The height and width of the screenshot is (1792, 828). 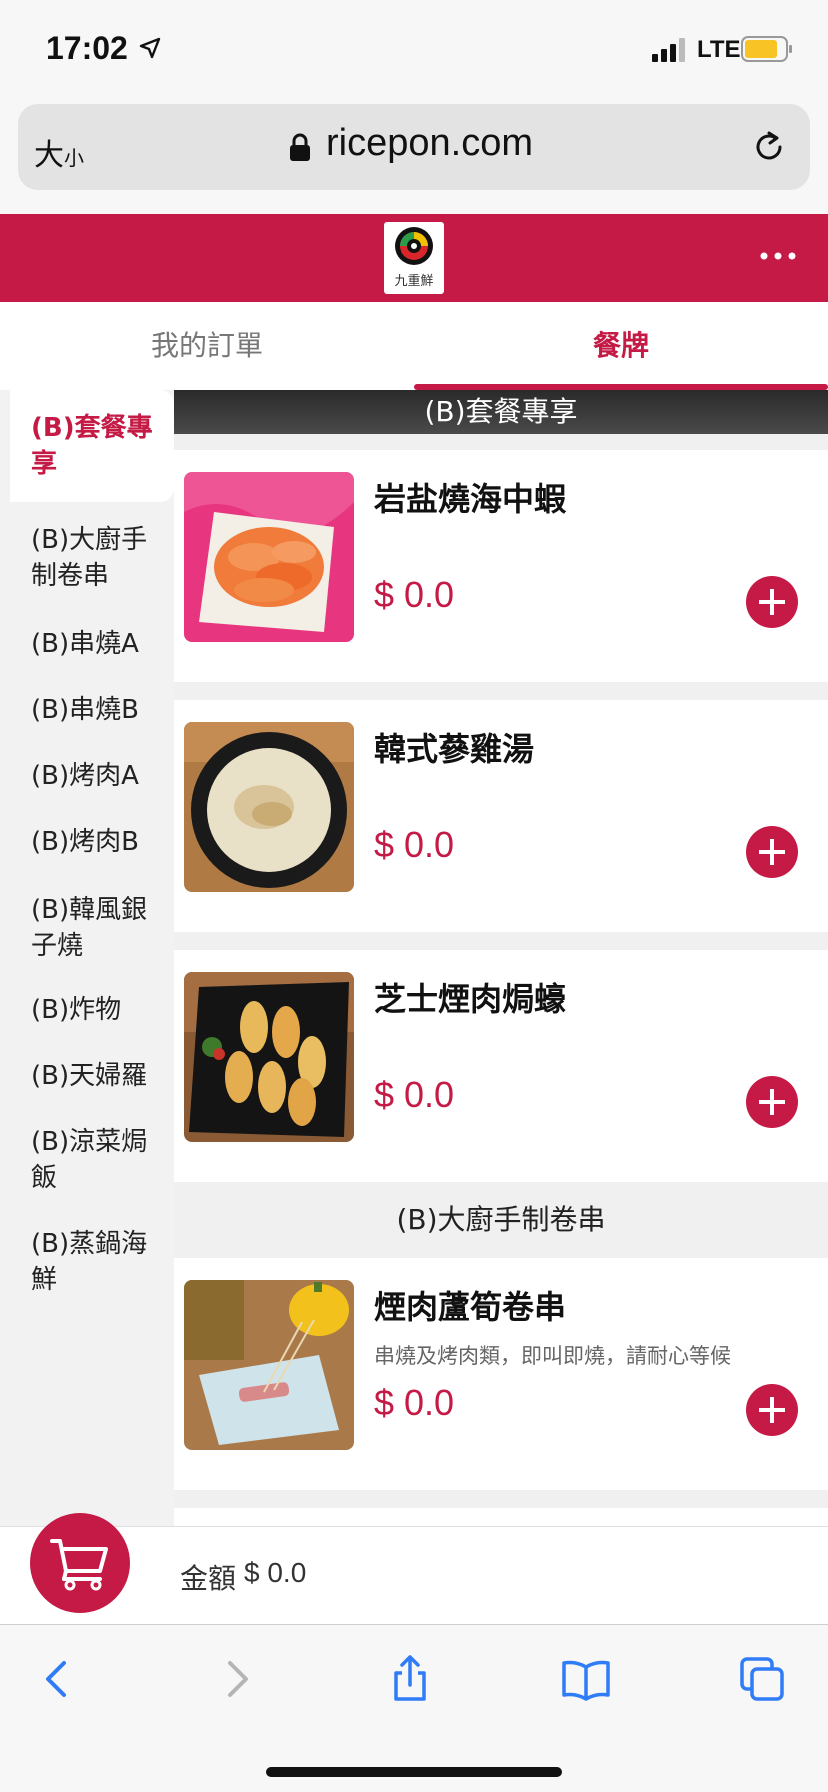 I want to click on bookmarks-icon, so click(x=586, y=1679).